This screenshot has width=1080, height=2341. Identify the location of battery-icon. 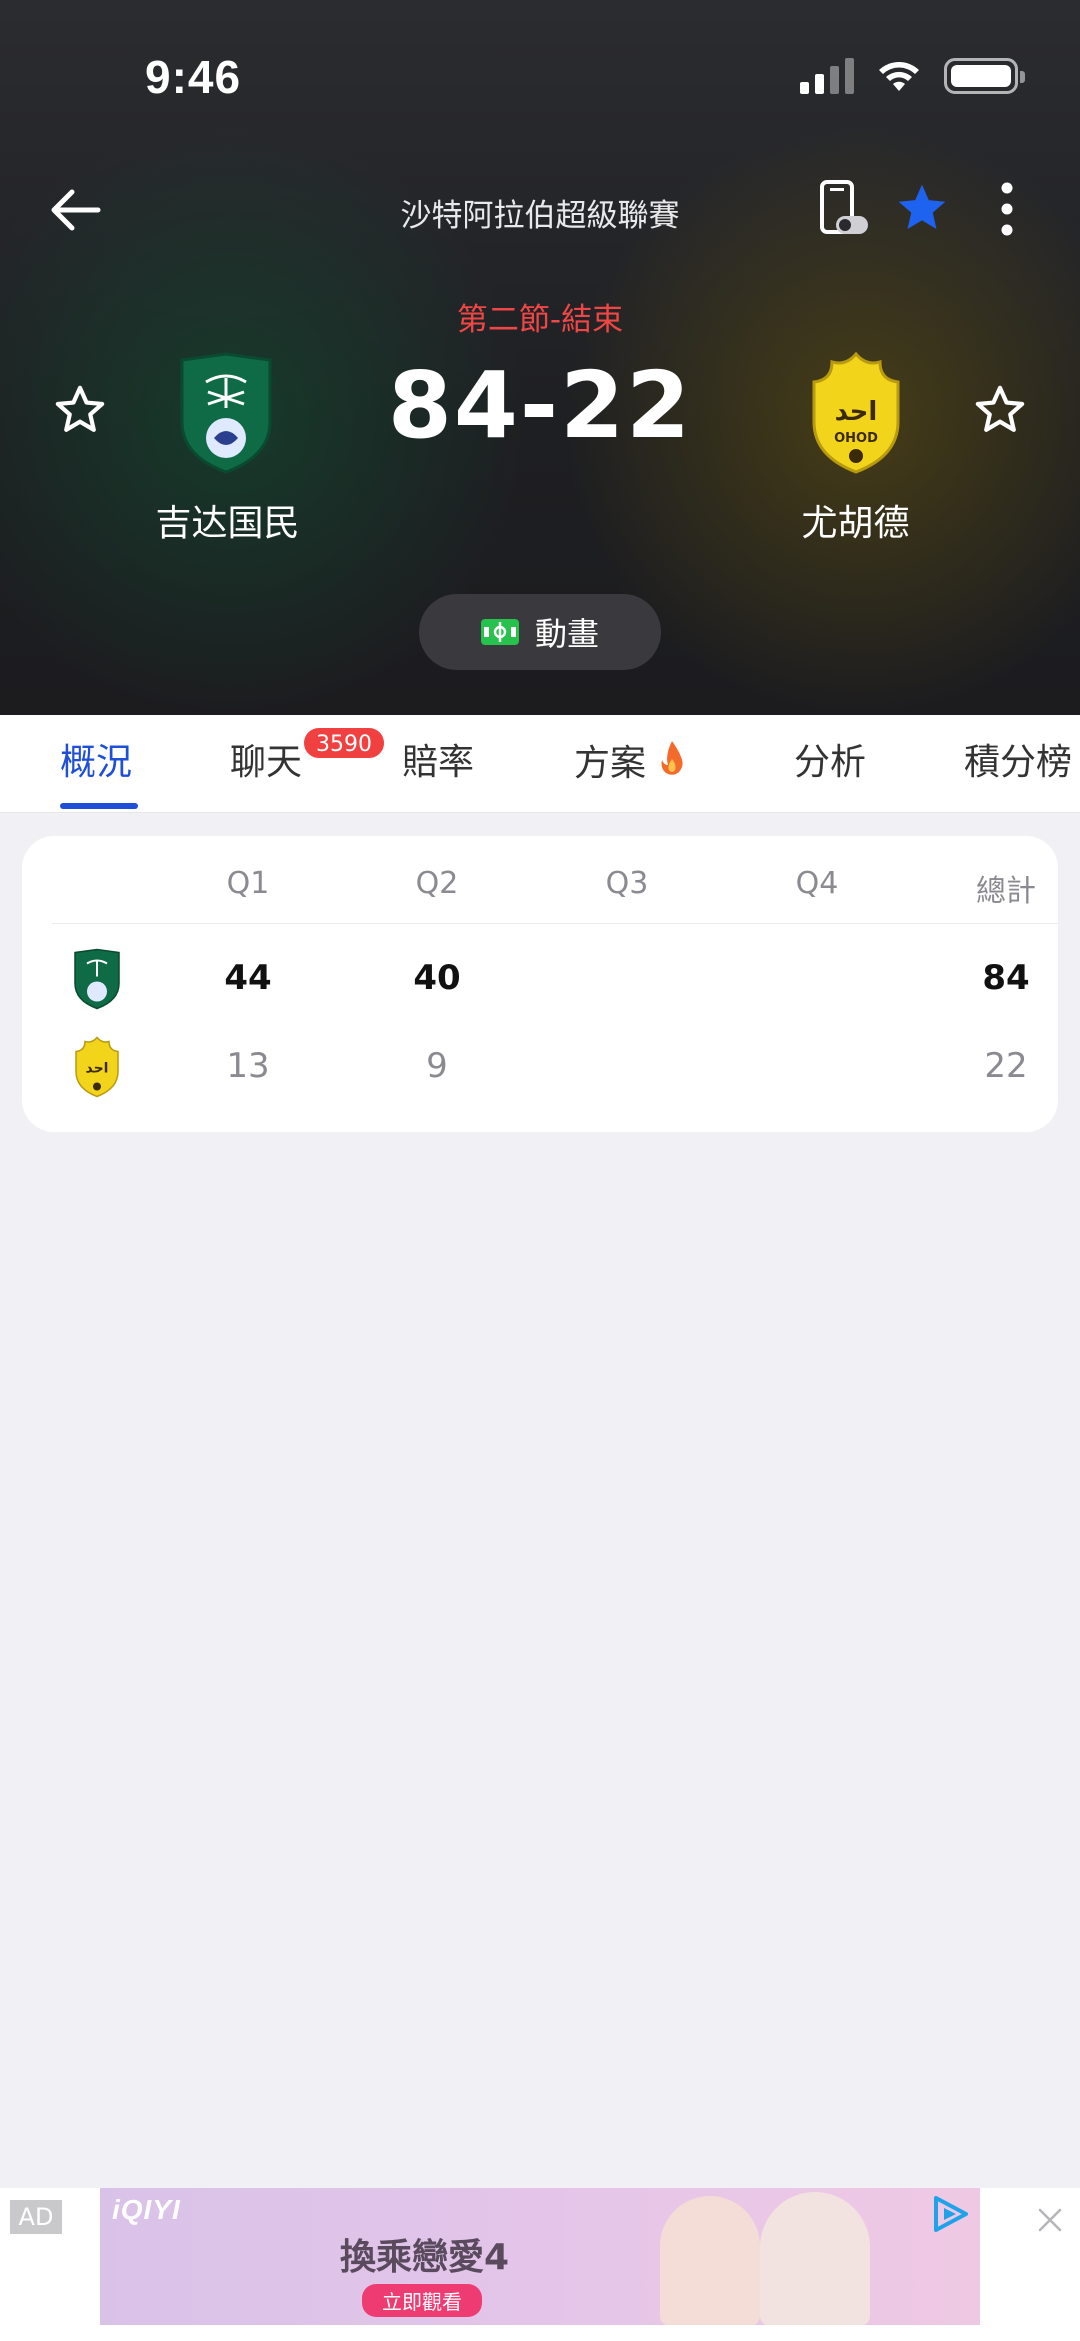
(984, 76).